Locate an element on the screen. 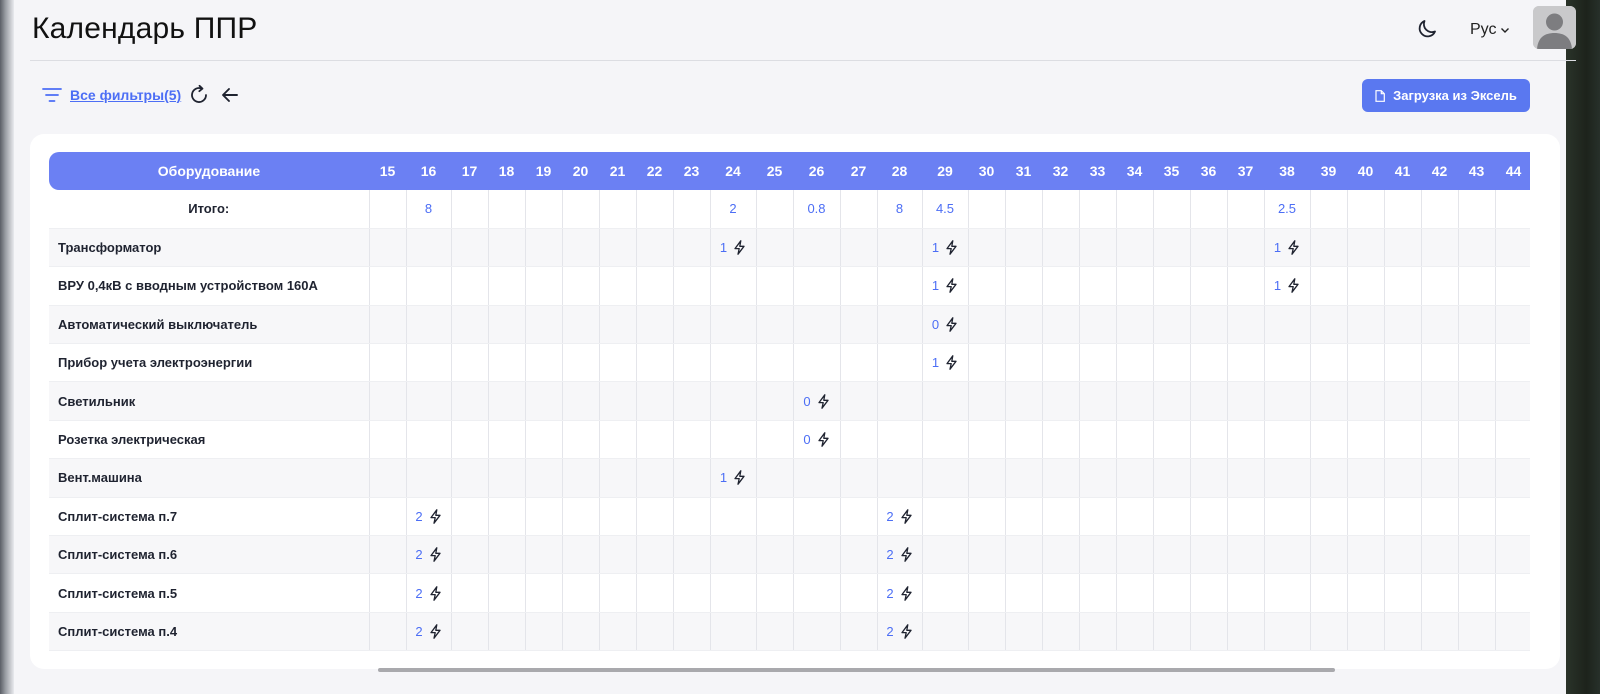 This screenshot has width=1600, height=694. refresh-icon is located at coordinates (199, 95).